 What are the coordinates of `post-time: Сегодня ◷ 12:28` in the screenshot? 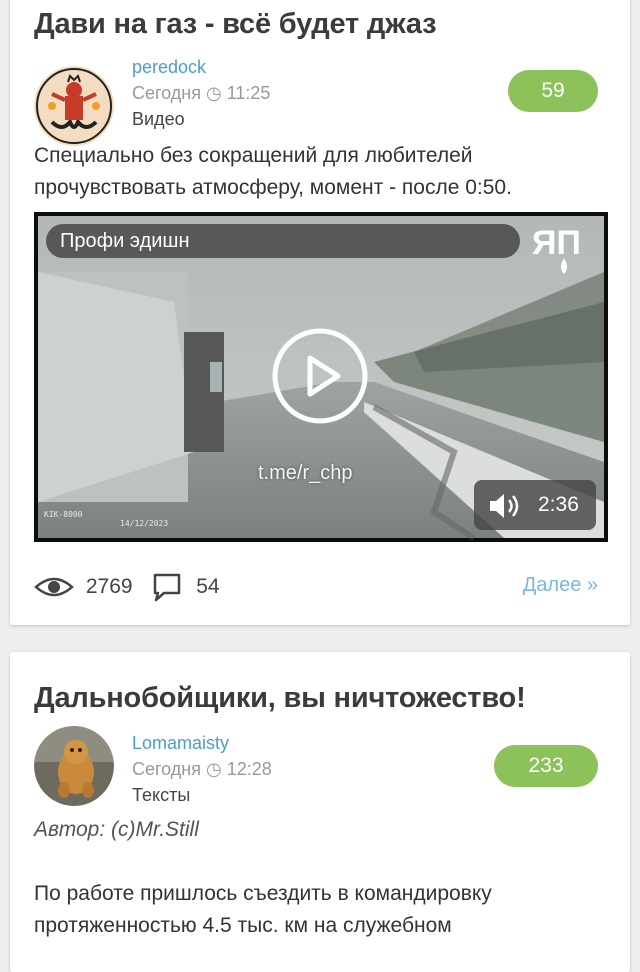 It's located at (202, 769).